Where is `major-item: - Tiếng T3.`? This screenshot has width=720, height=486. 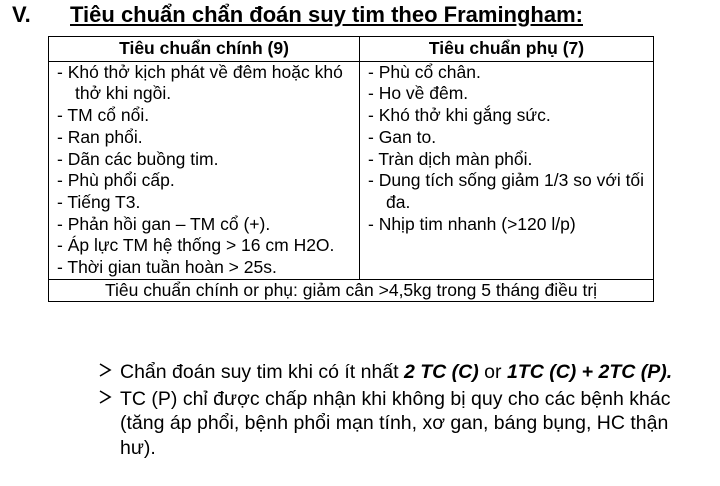
major-item: - Tiếng T3. is located at coordinates (99, 201).